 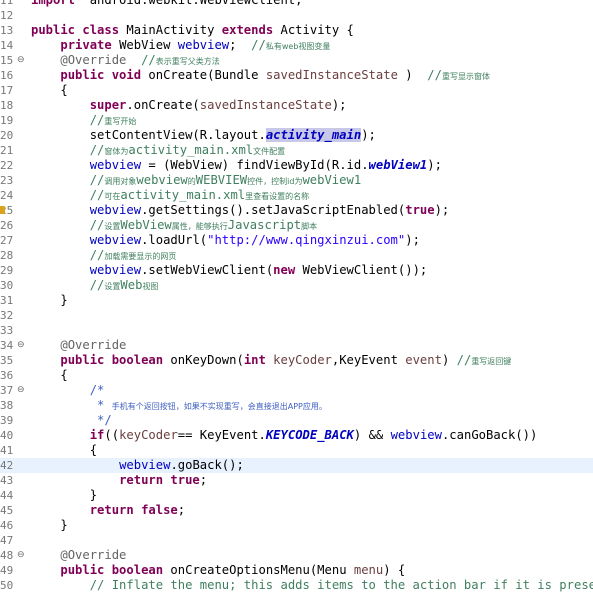 What do you see at coordinates (221, 180) in the screenshot?
I see `code-token: WEBVIEW` at bounding box center [221, 180].